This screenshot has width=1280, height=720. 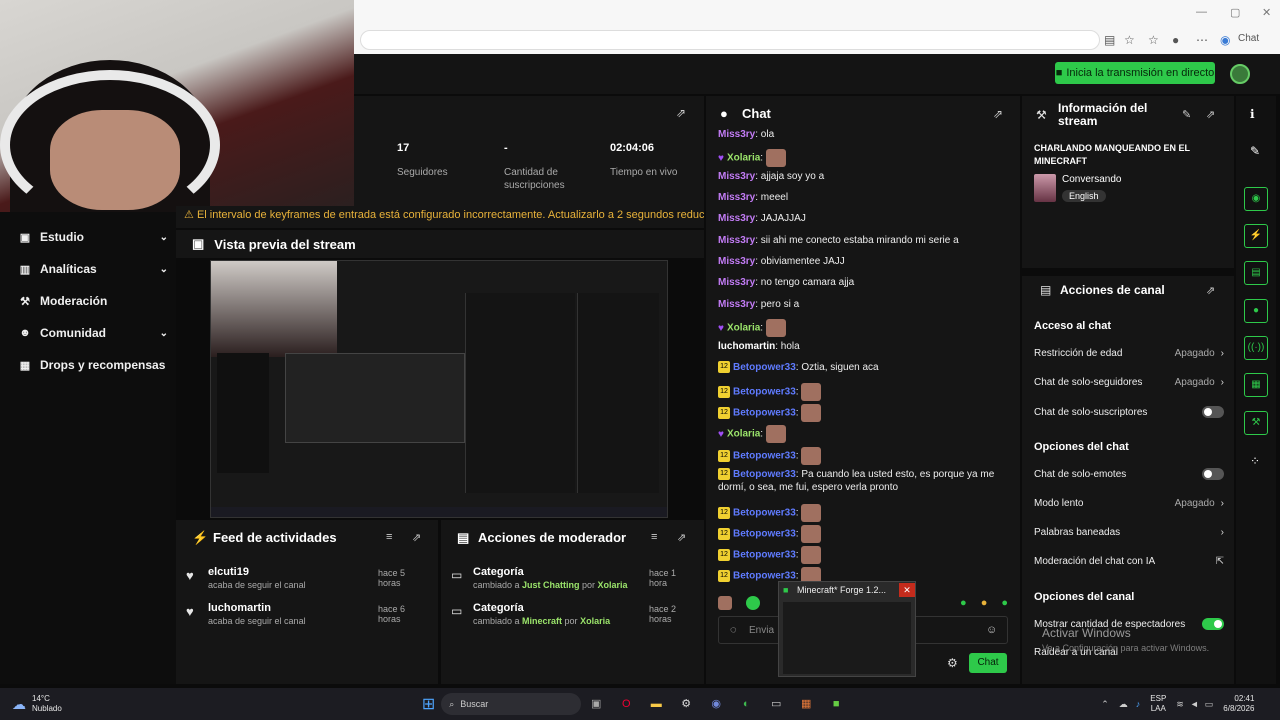 What do you see at coordinates (1213, 412) in the screenshot?
I see `subs-only-toggle` at bounding box center [1213, 412].